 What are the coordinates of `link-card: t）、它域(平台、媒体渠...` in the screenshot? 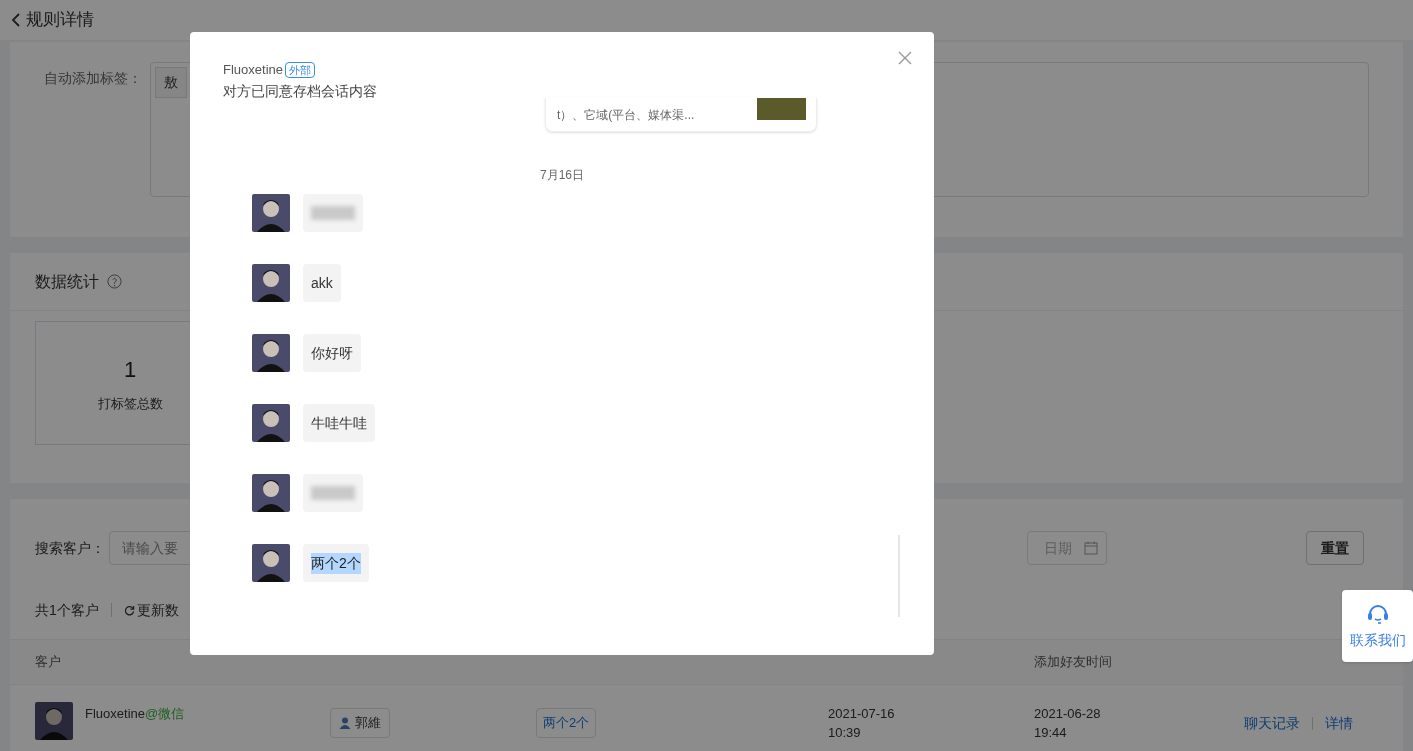 It's located at (681, 115).